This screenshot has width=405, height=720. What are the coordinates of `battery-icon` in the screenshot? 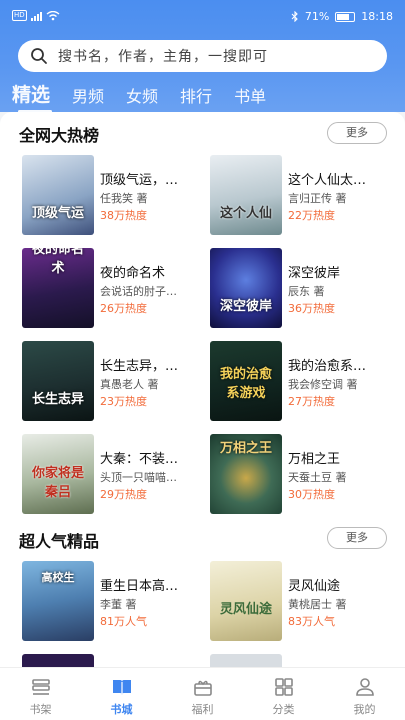 It's located at (345, 16).